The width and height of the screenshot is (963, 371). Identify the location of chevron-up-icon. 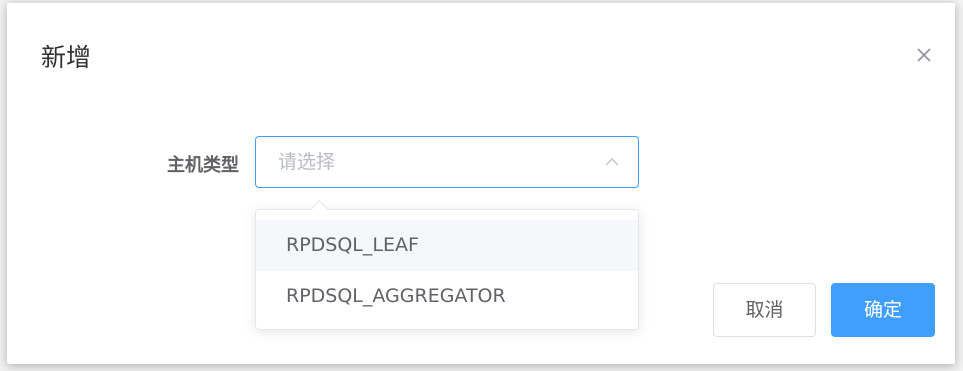
(612, 162).